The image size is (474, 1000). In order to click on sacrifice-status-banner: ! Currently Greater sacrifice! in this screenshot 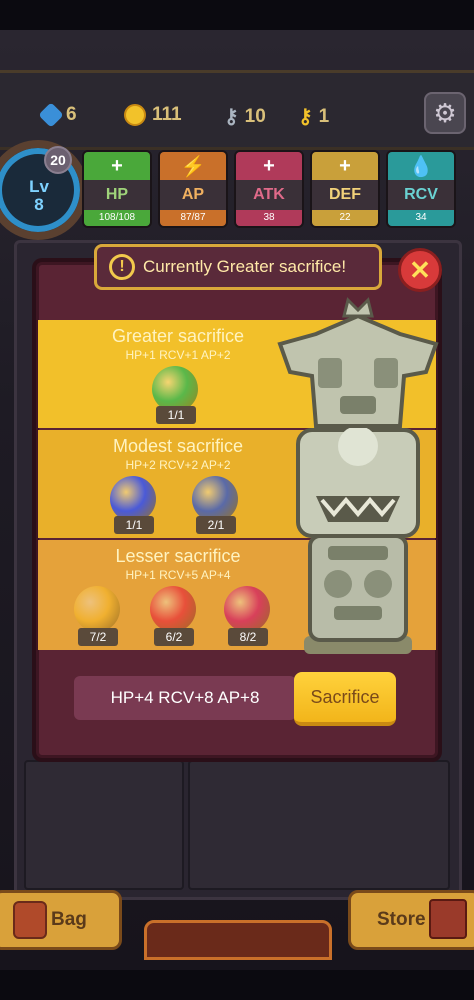, I will do `click(238, 267)`.